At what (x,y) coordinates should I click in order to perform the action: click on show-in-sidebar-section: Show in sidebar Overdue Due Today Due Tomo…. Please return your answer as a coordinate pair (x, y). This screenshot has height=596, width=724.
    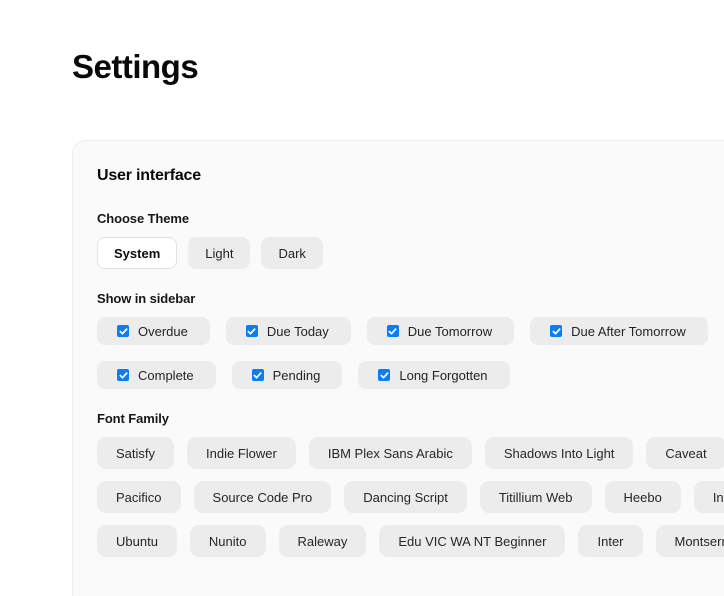
    Looking at the image, I should click on (410, 340).